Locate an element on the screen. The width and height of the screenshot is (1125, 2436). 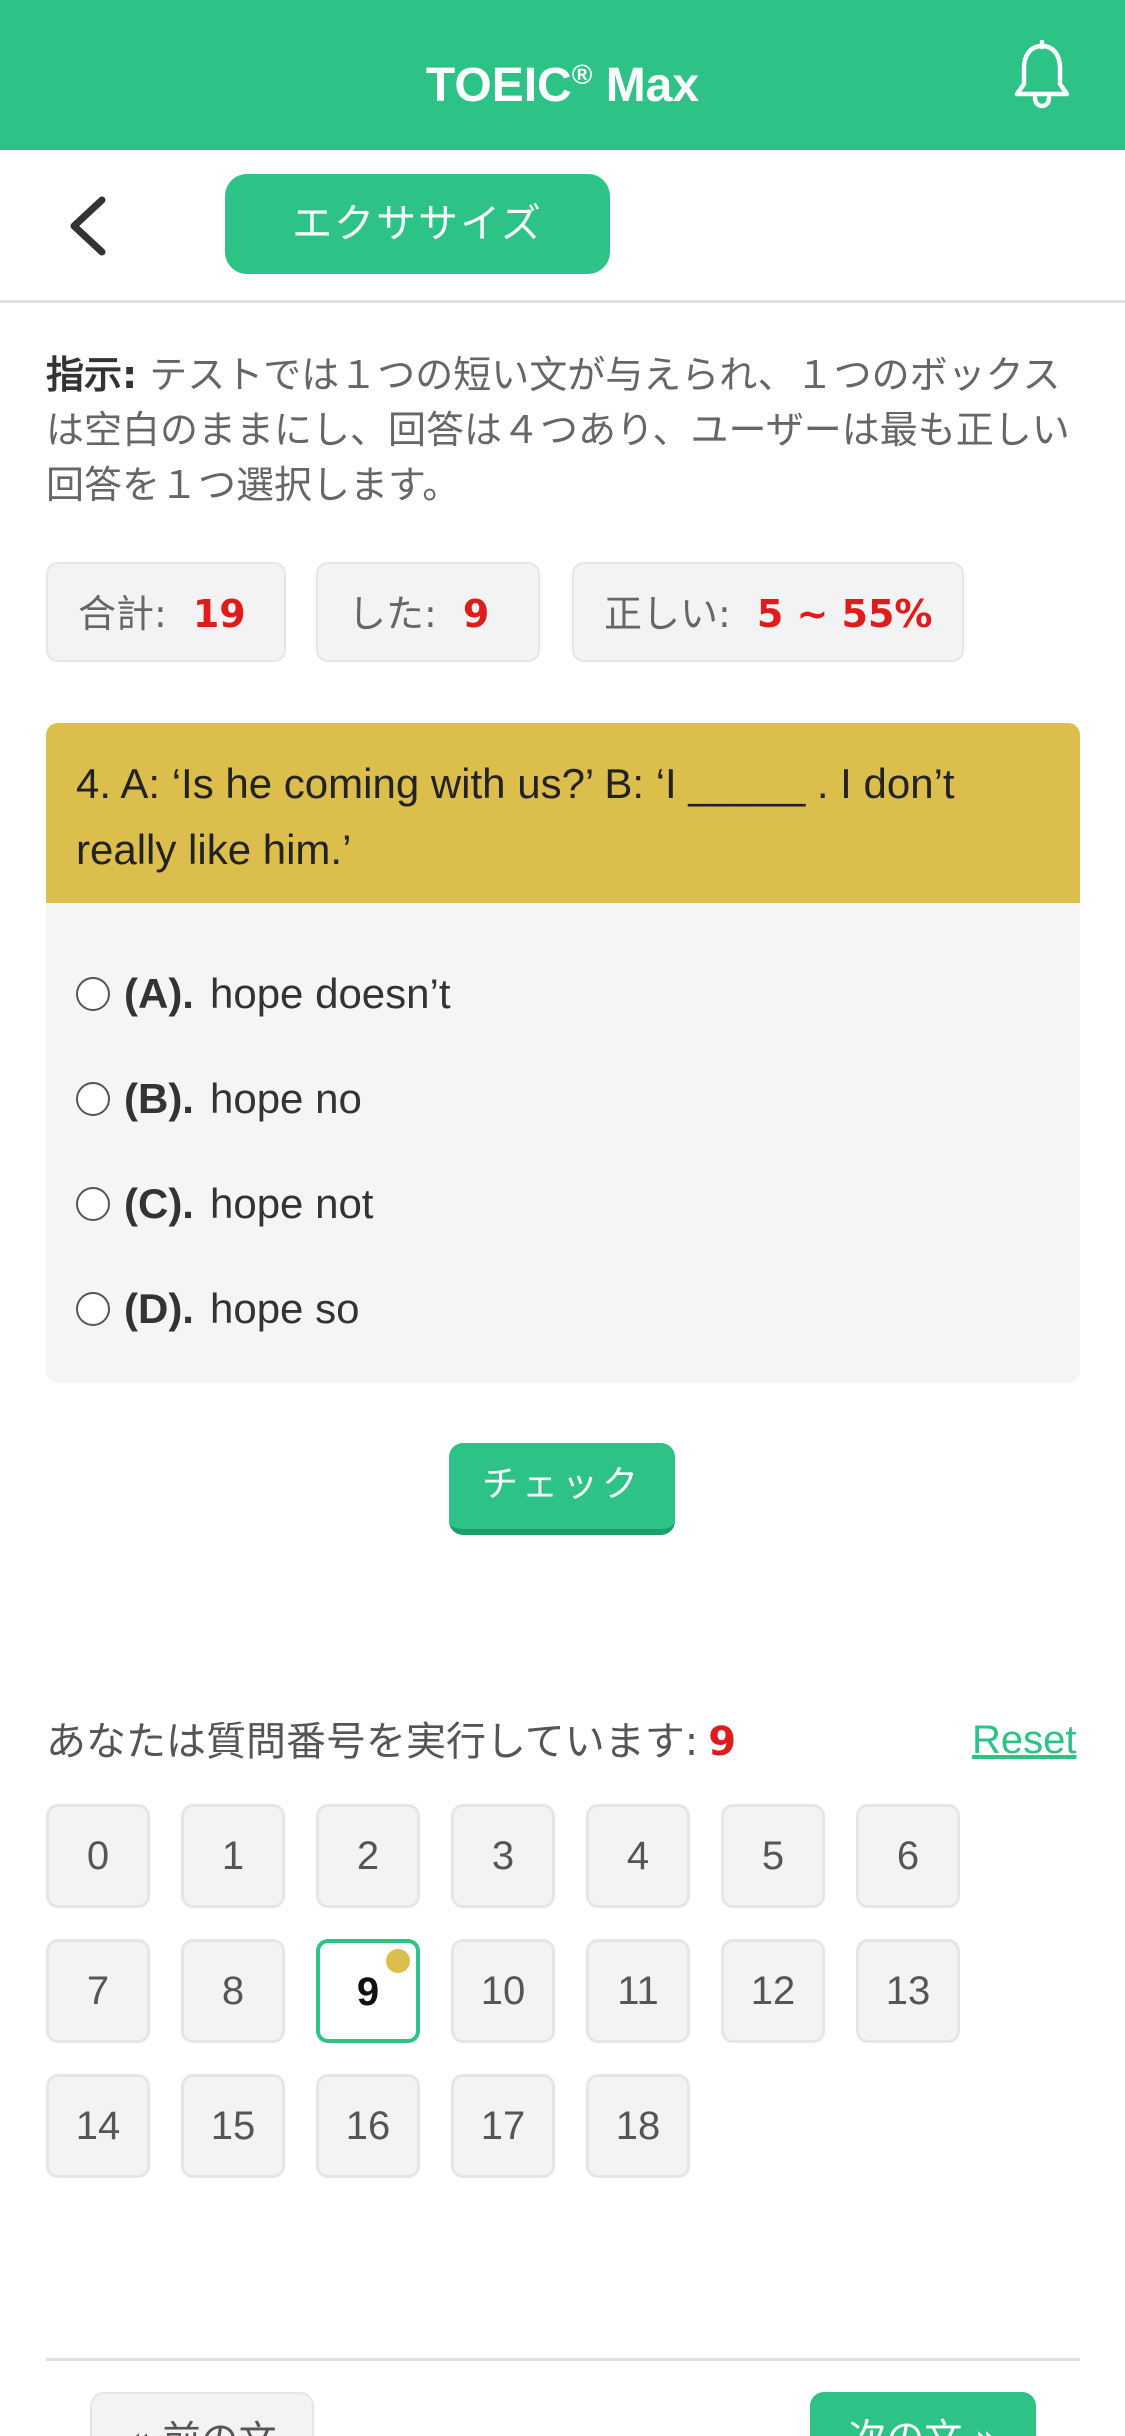
question-number-17: 17 is located at coordinates (503, 2126).